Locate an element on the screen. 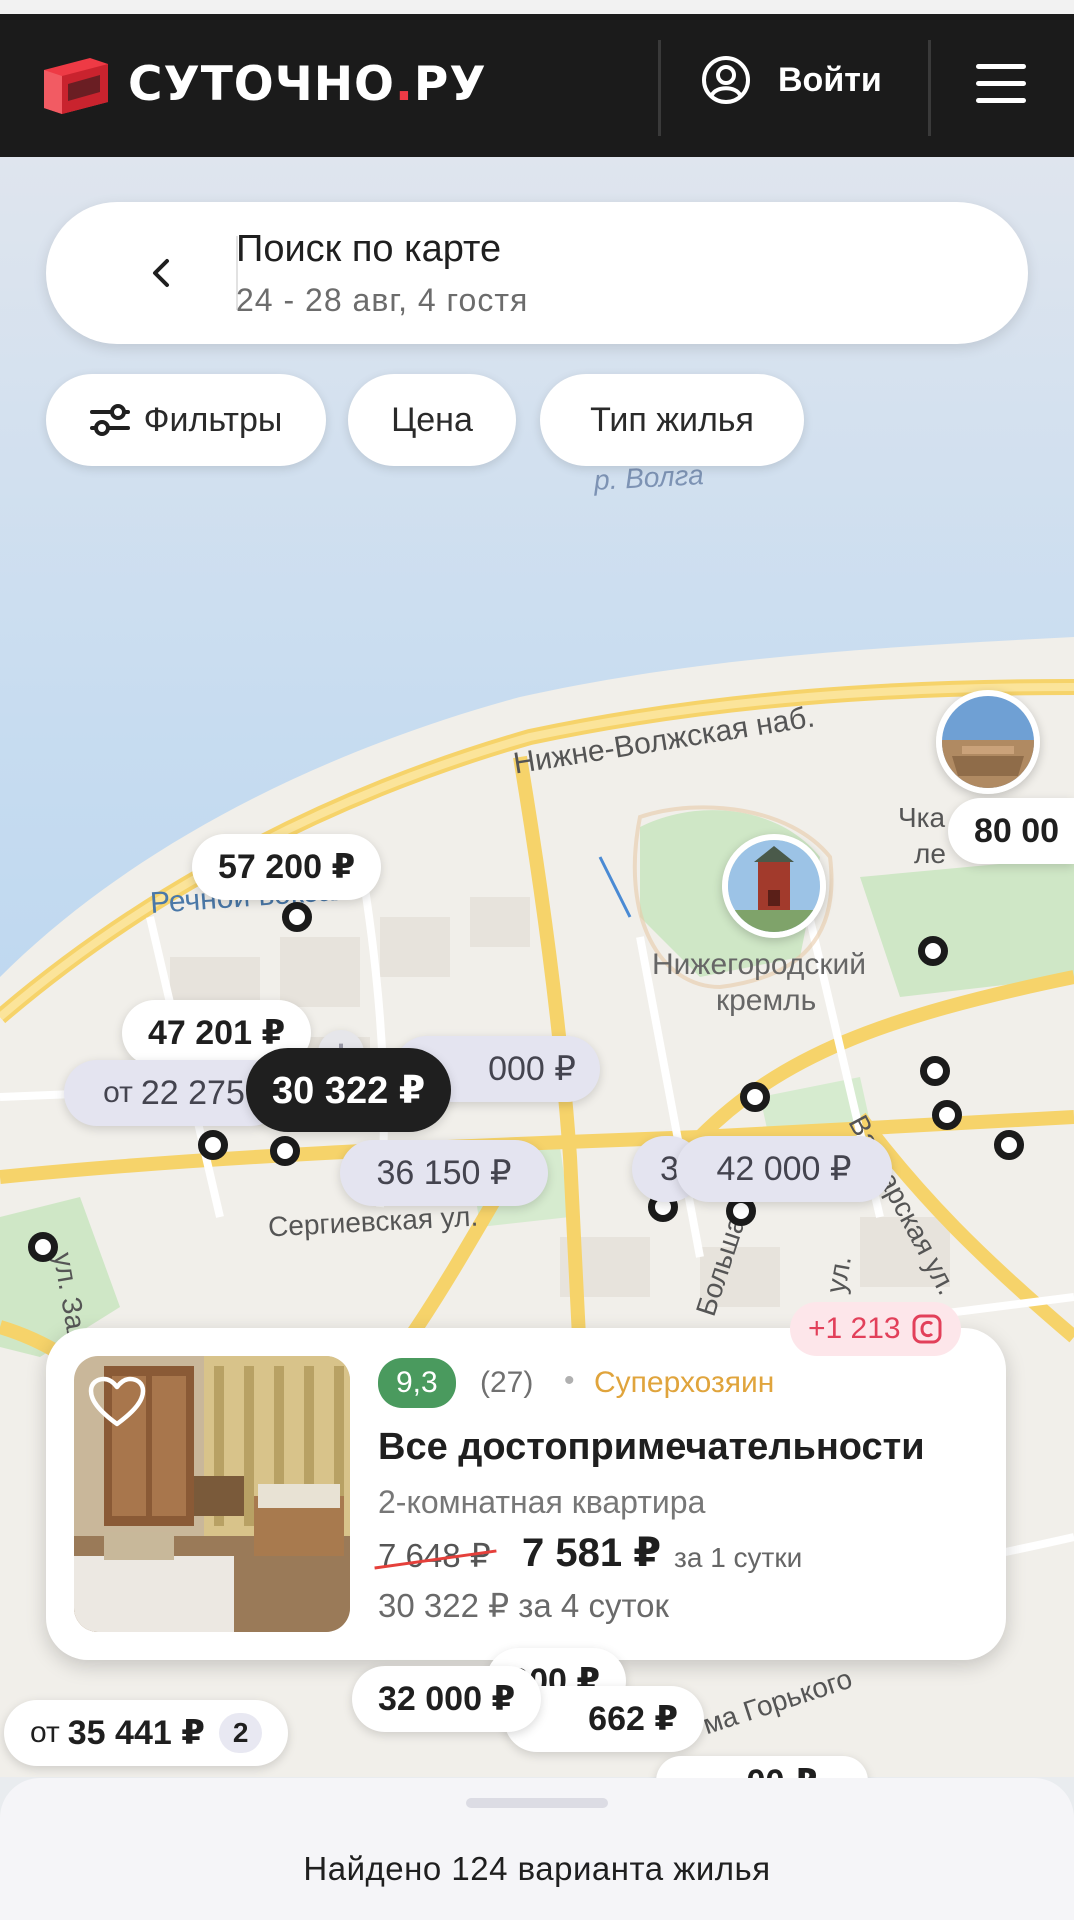 This screenshot has width=1074, height=1920. filters-chip: Фильтры is located at coordinates (186, 420).